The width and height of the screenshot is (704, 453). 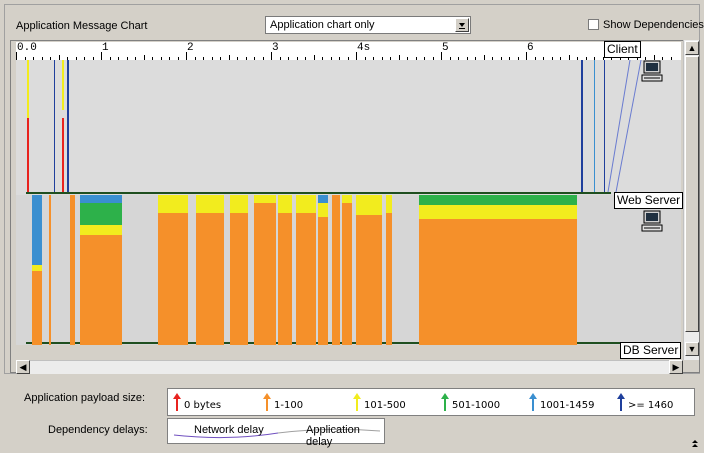 What do you see at coordinates (98, 430) in the screenshot?
I see `dependency-delays-label: Dependency delays:` at bounding box center [98, 430].